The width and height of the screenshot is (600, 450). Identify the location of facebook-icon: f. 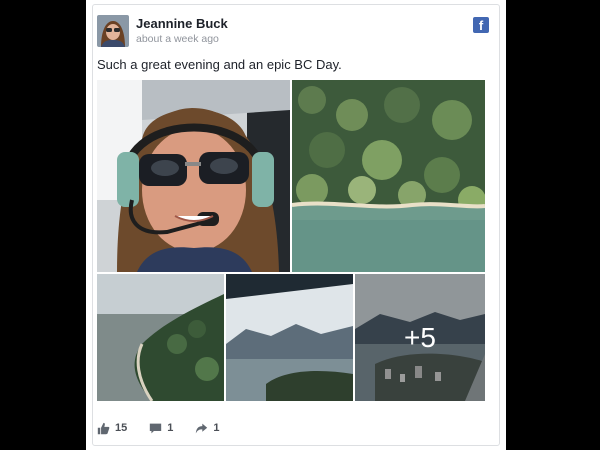
(481, 25).